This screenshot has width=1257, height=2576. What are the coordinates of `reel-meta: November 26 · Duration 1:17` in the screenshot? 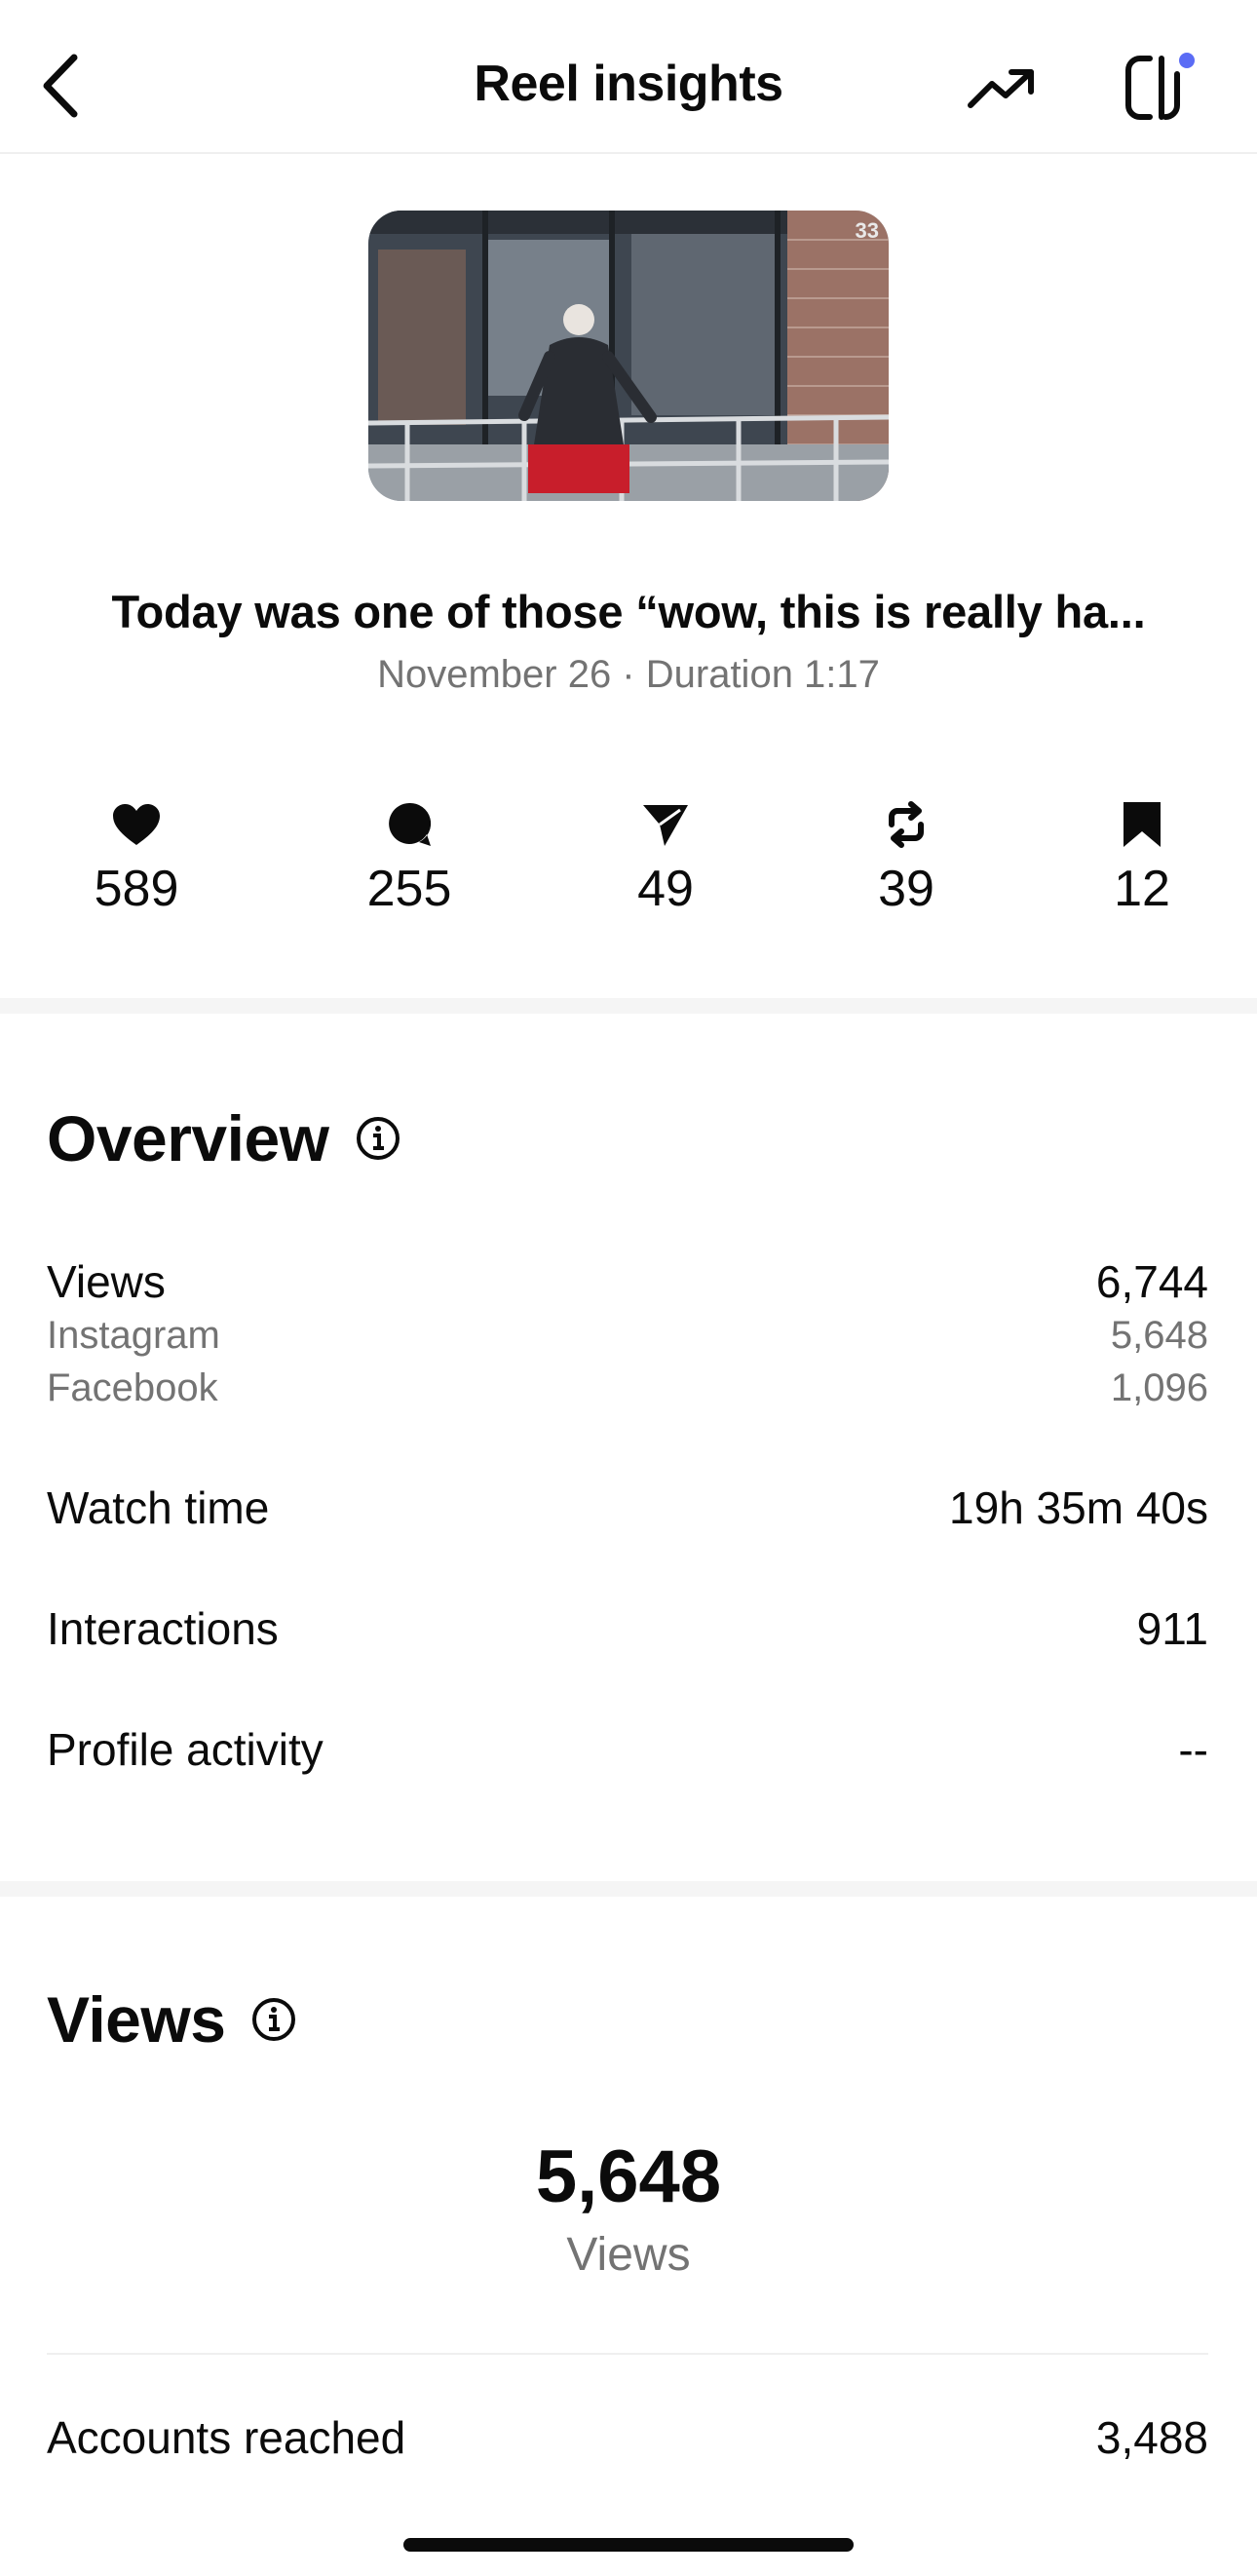 It's located at (628, 674).